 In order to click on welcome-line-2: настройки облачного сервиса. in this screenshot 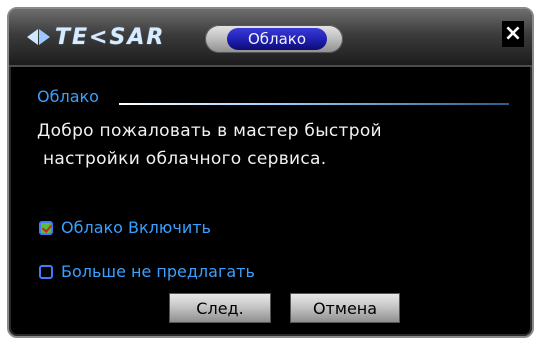, I will do `click(185, 159)`.